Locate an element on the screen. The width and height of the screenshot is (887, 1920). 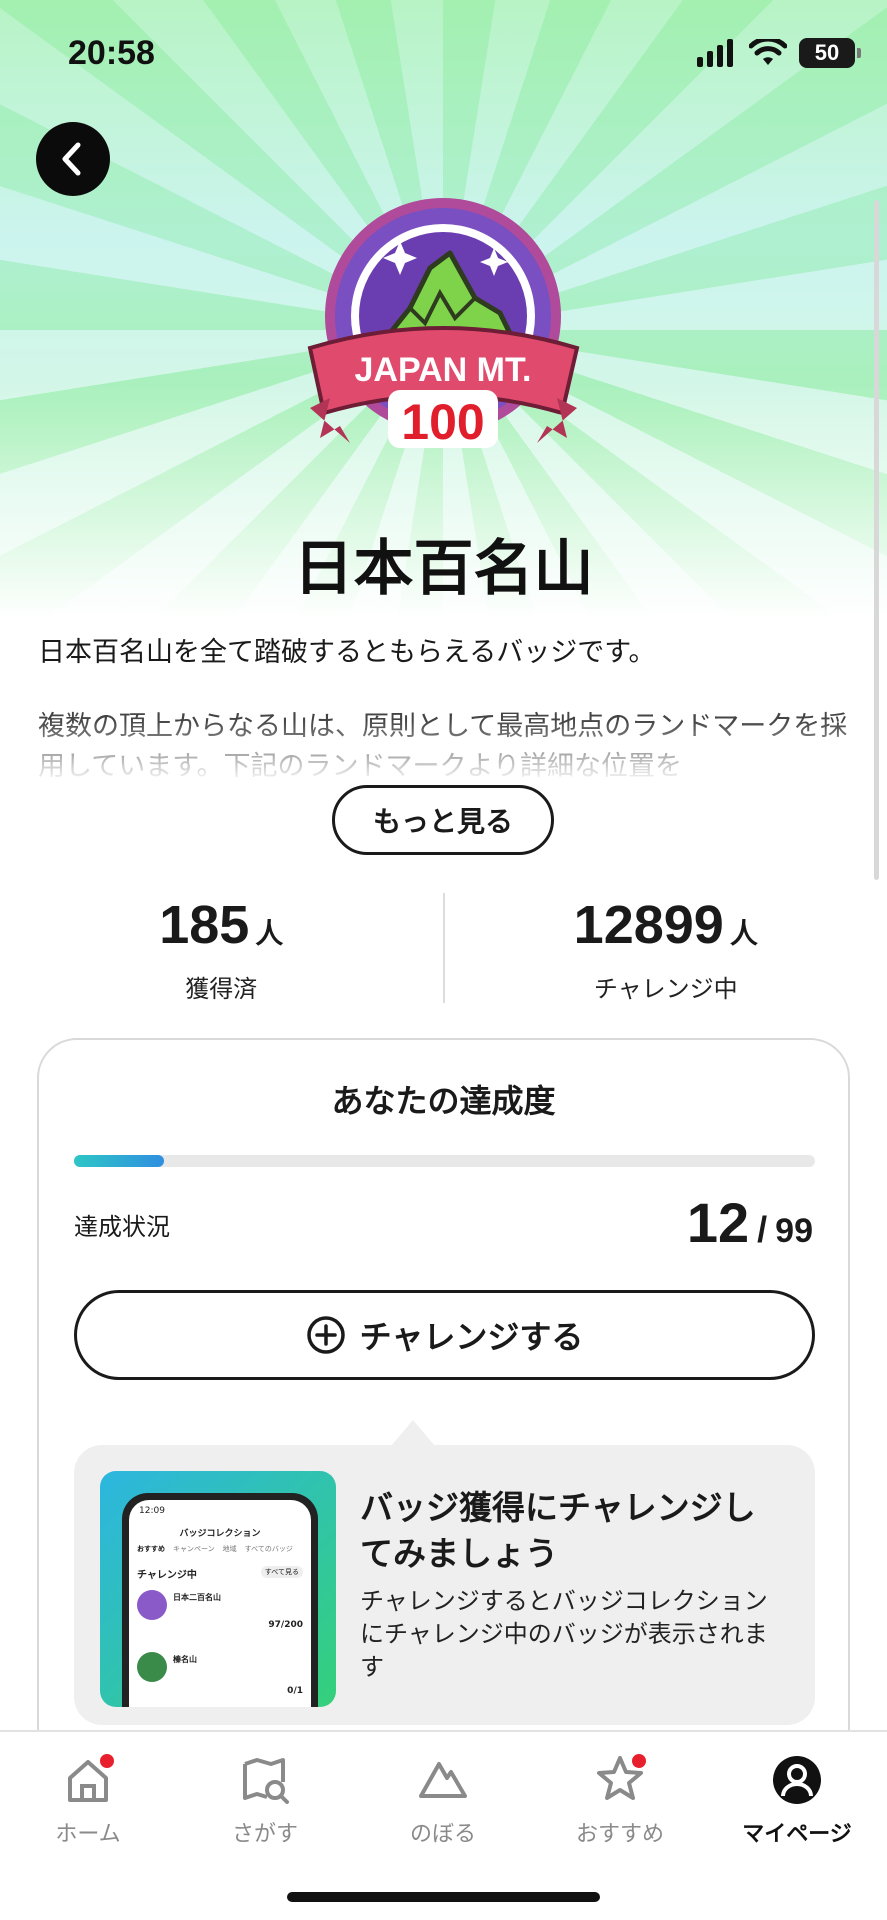
status-time: 20:58 is located at coordinates (111, 53).